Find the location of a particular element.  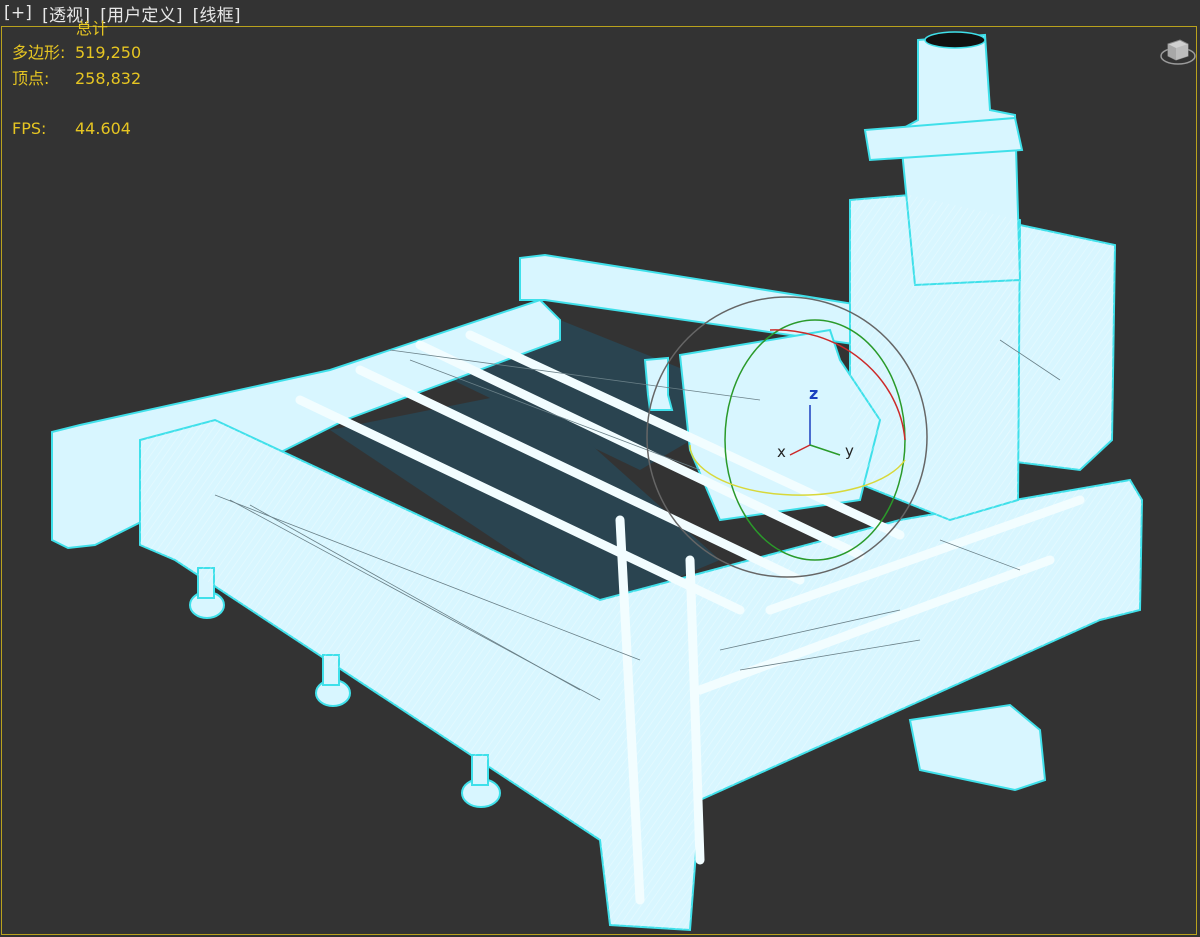

polygons-label: 多边形: is located at coordinates (39, 52).